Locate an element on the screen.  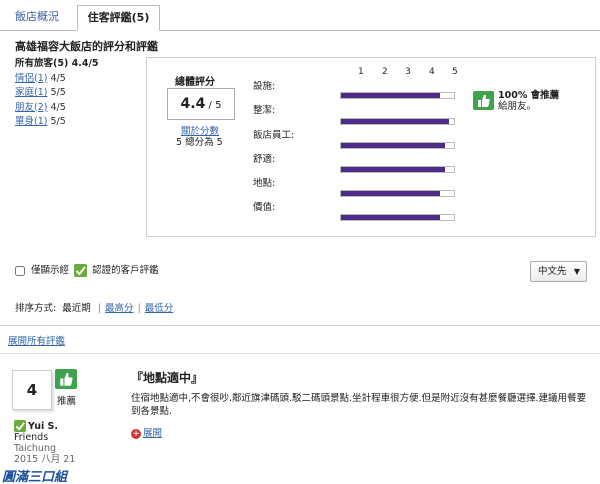
overall-score-box: 4.4 / 5 is located at coordinates (201, 104).